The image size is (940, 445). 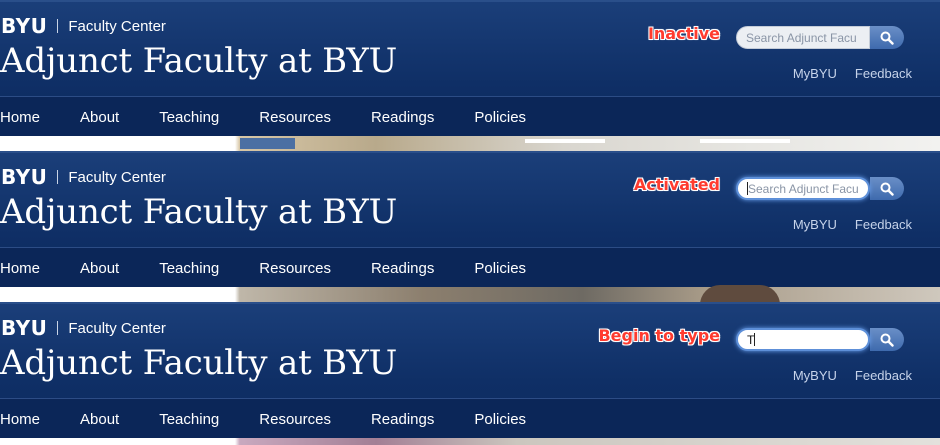 I want to click on annotation-label: Begin to type, so click(x=659, y=335).